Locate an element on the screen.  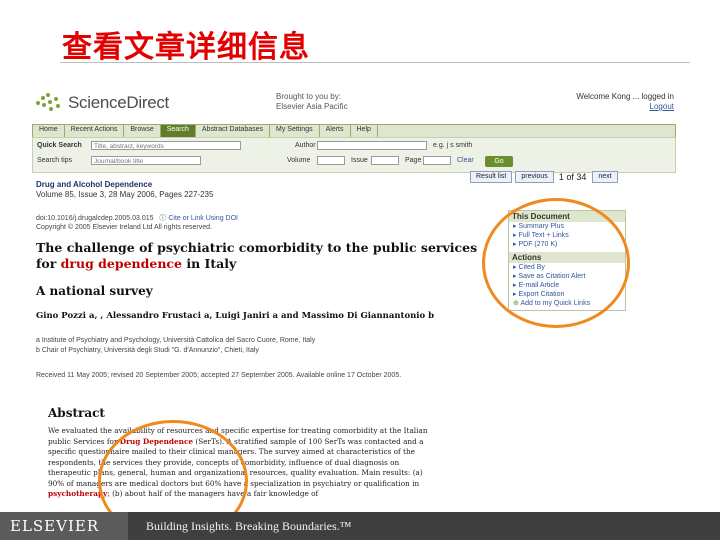
highlight-circle-right is located at coordinates (556, 263).